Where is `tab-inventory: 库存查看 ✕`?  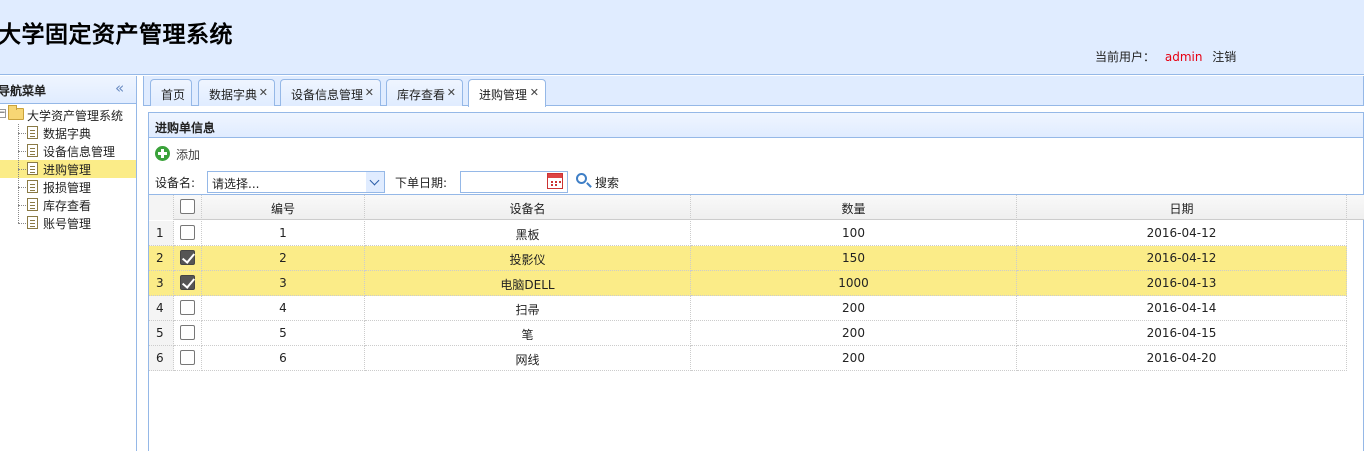 tab-inventory: 库存查看 ✕ is located at coordinates (424, 92).